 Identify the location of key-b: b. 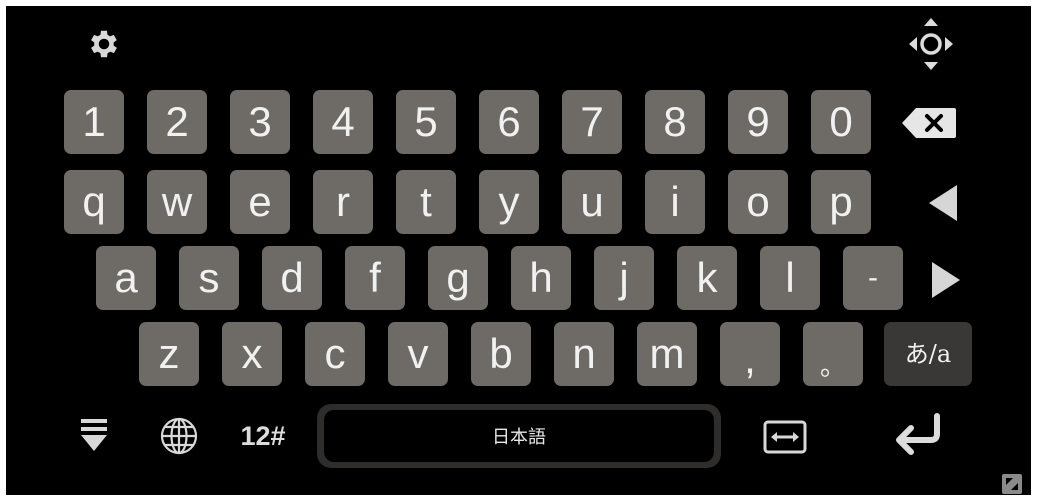
(501, 354).